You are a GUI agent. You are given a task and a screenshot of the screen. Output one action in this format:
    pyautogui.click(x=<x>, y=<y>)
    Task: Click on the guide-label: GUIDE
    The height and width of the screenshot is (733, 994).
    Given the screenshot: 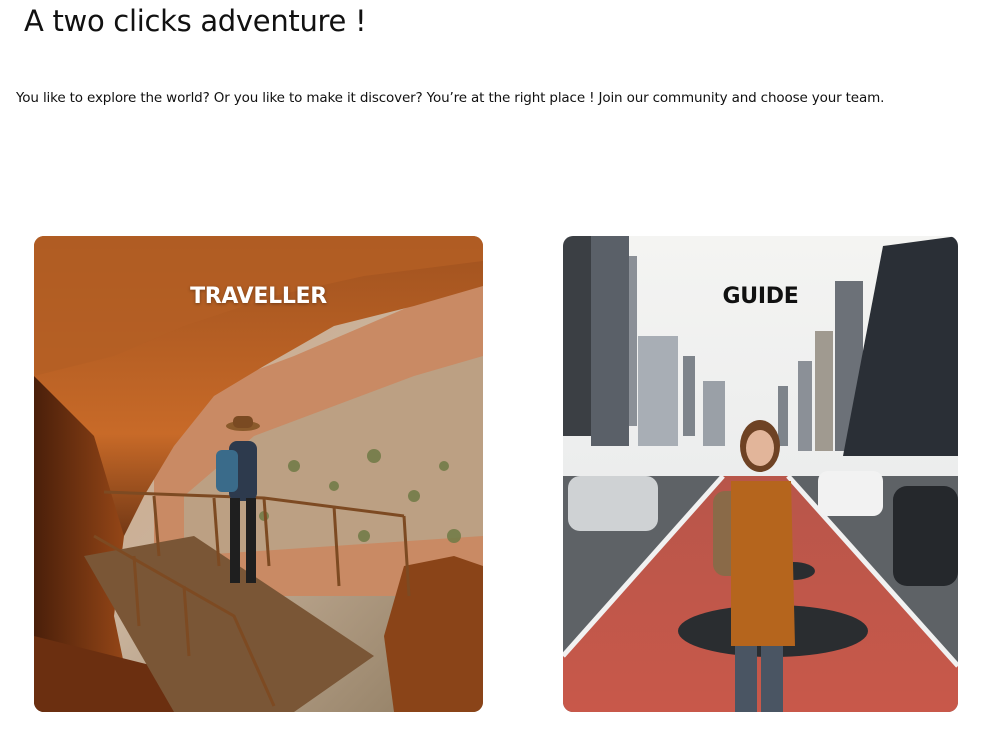 What is the action you would take?
    pyautogui.click(x=760, y=296)
    